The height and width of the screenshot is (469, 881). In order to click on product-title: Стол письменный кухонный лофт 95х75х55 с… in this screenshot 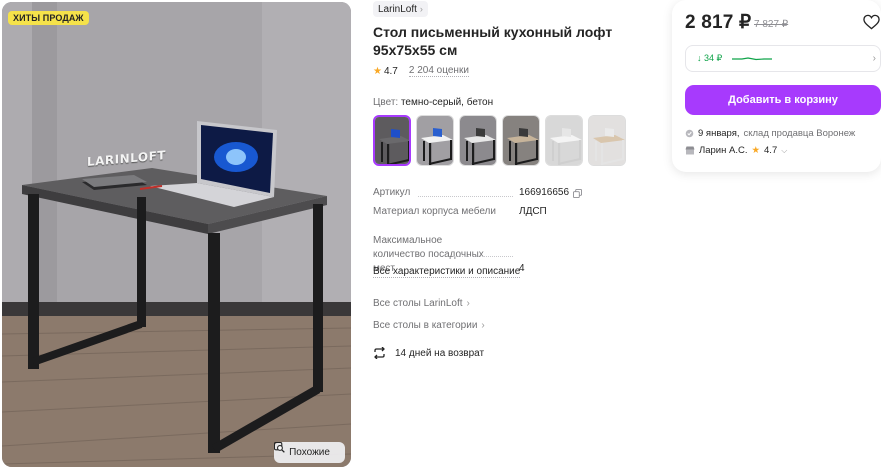, I will do `click(493, 41)`.